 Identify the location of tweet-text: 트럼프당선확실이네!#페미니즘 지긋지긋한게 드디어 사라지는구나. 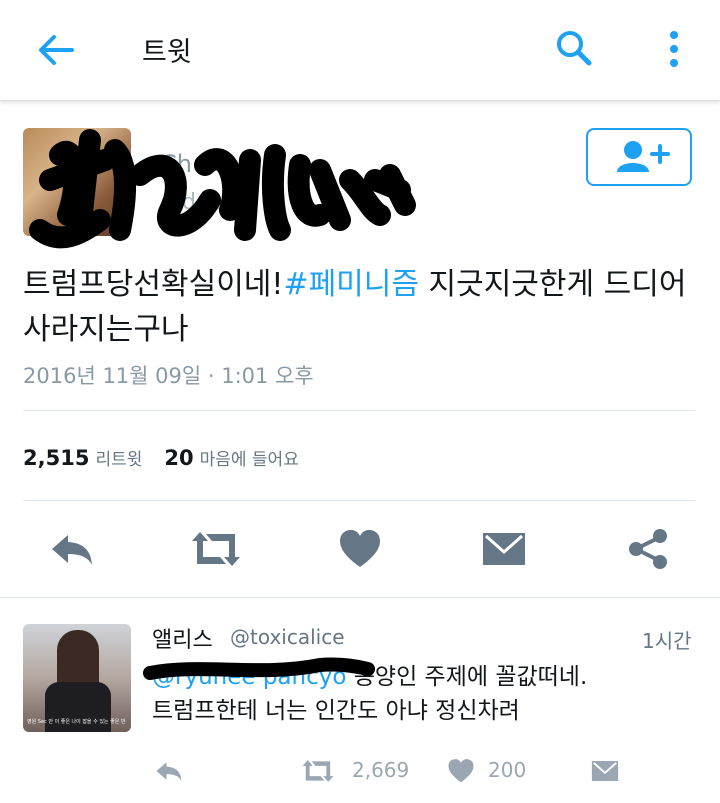
(363, 307).